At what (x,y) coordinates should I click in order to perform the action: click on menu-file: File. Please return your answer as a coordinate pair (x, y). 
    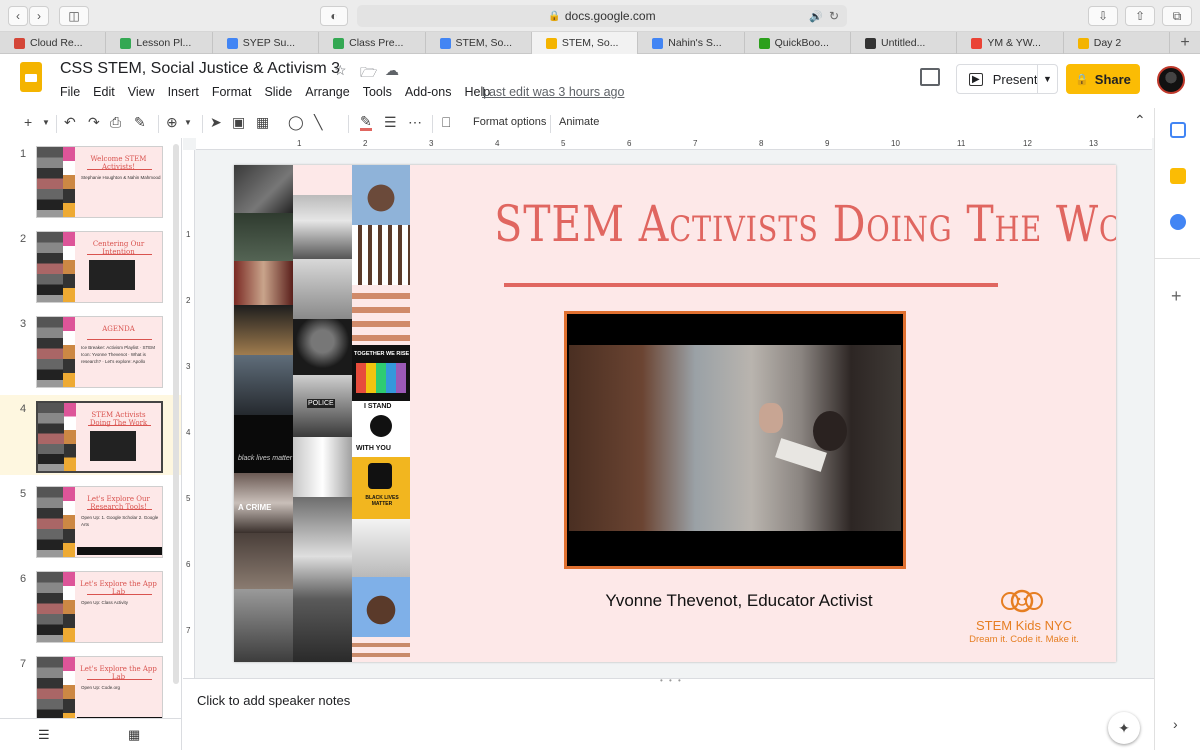
    Looking at the image, I should click on (70, 92).